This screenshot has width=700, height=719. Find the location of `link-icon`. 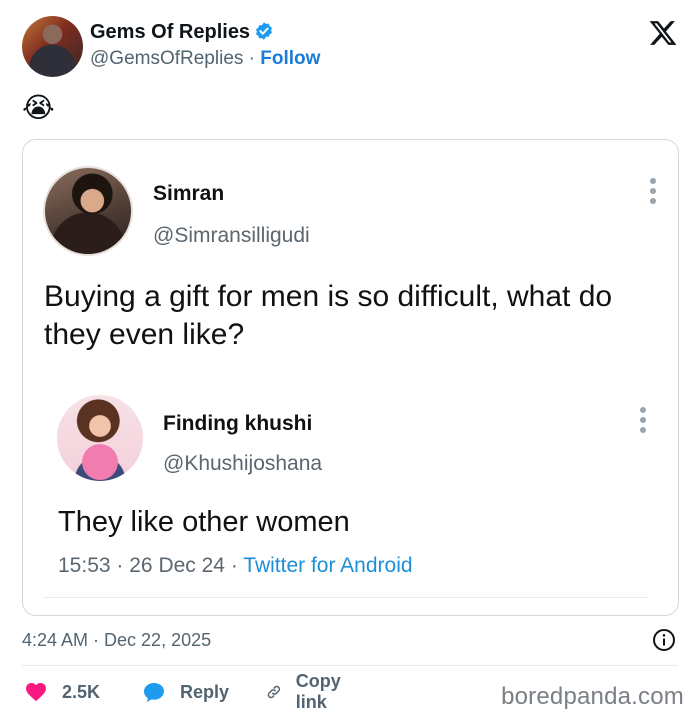

link-icon is located at coordinates (274, 692).